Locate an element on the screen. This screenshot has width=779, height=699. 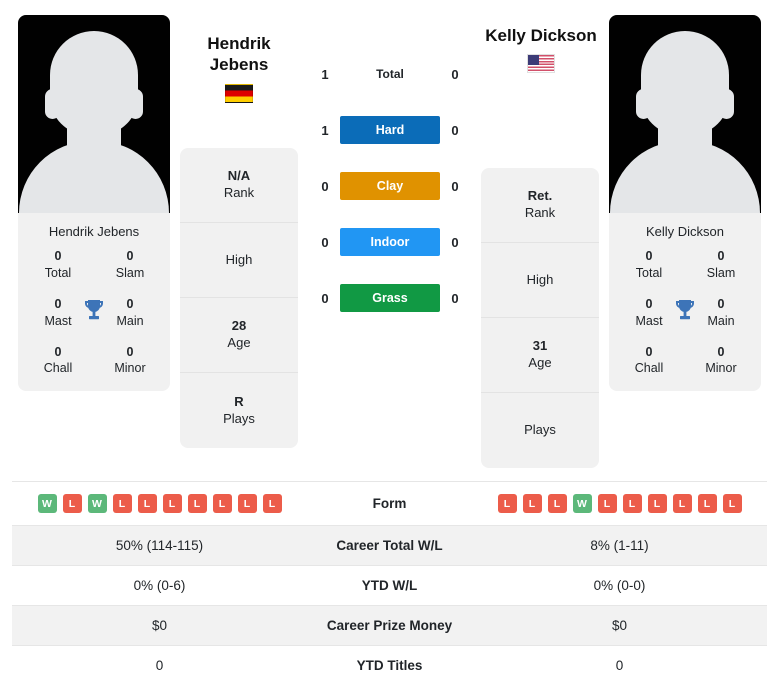
form-badge-win: W is located at coordinates (47, 503).